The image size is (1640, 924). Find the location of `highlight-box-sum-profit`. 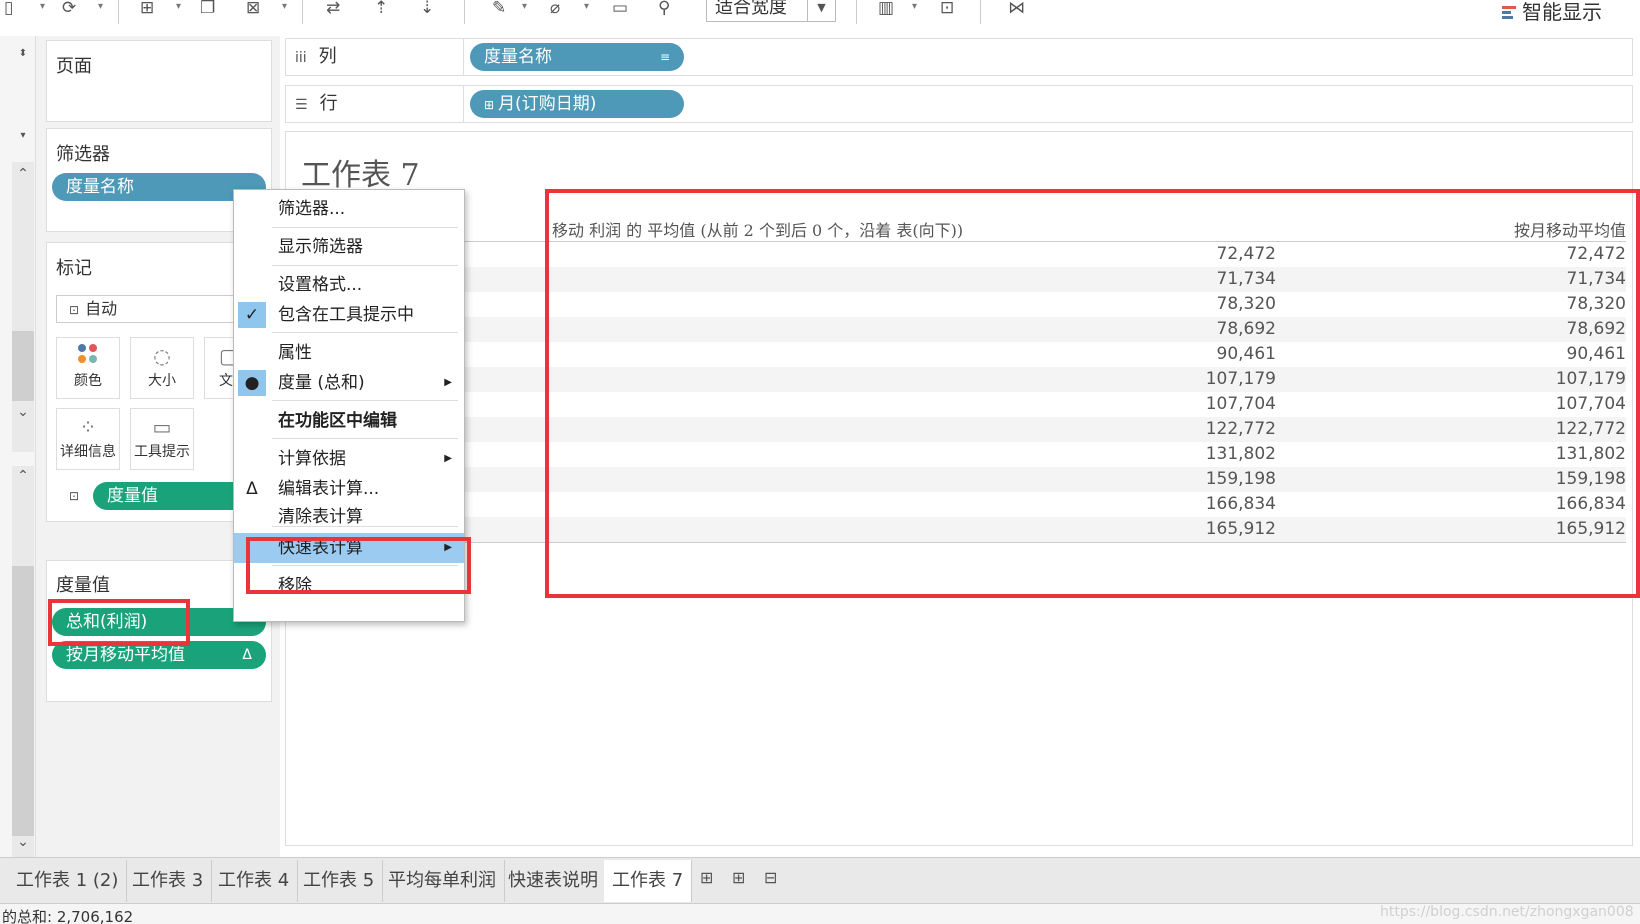

highlight-box-sum-profit is located at coordinates (119, 622).